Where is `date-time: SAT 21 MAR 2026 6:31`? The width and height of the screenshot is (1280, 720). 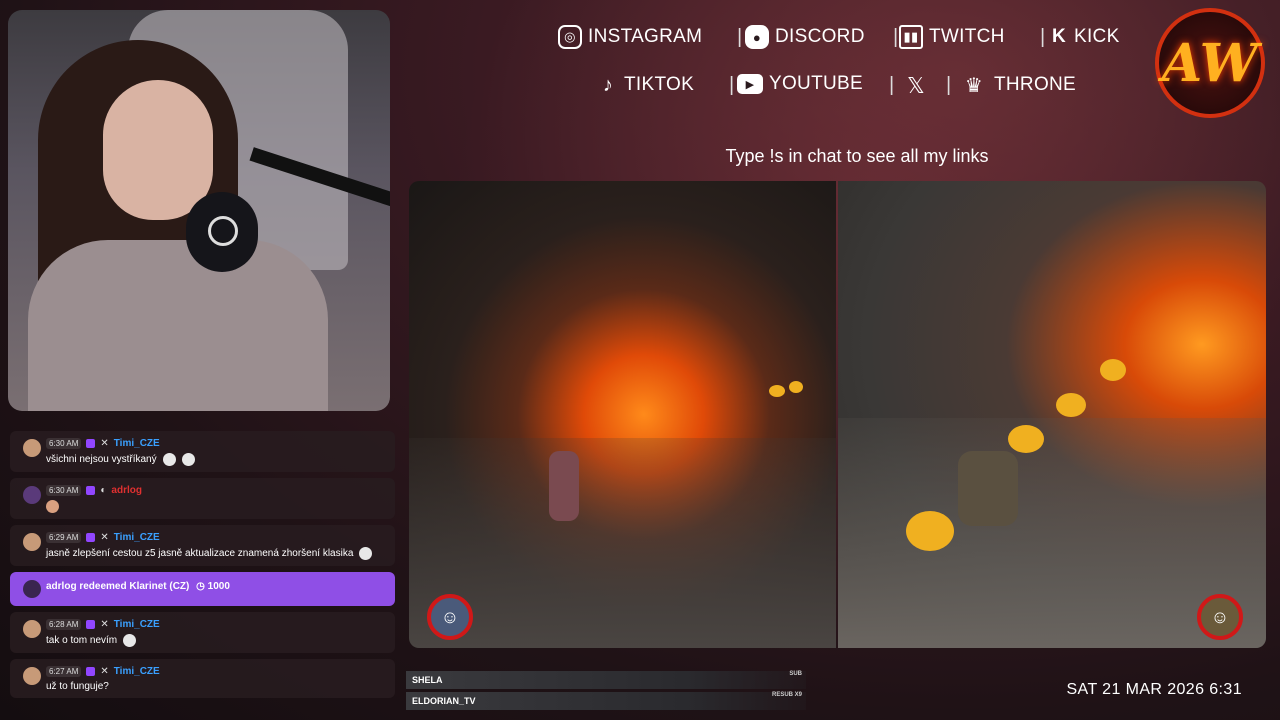 date-time: SAT 21 MAR 2026 6:31 is located at coordinates (1154, 689).